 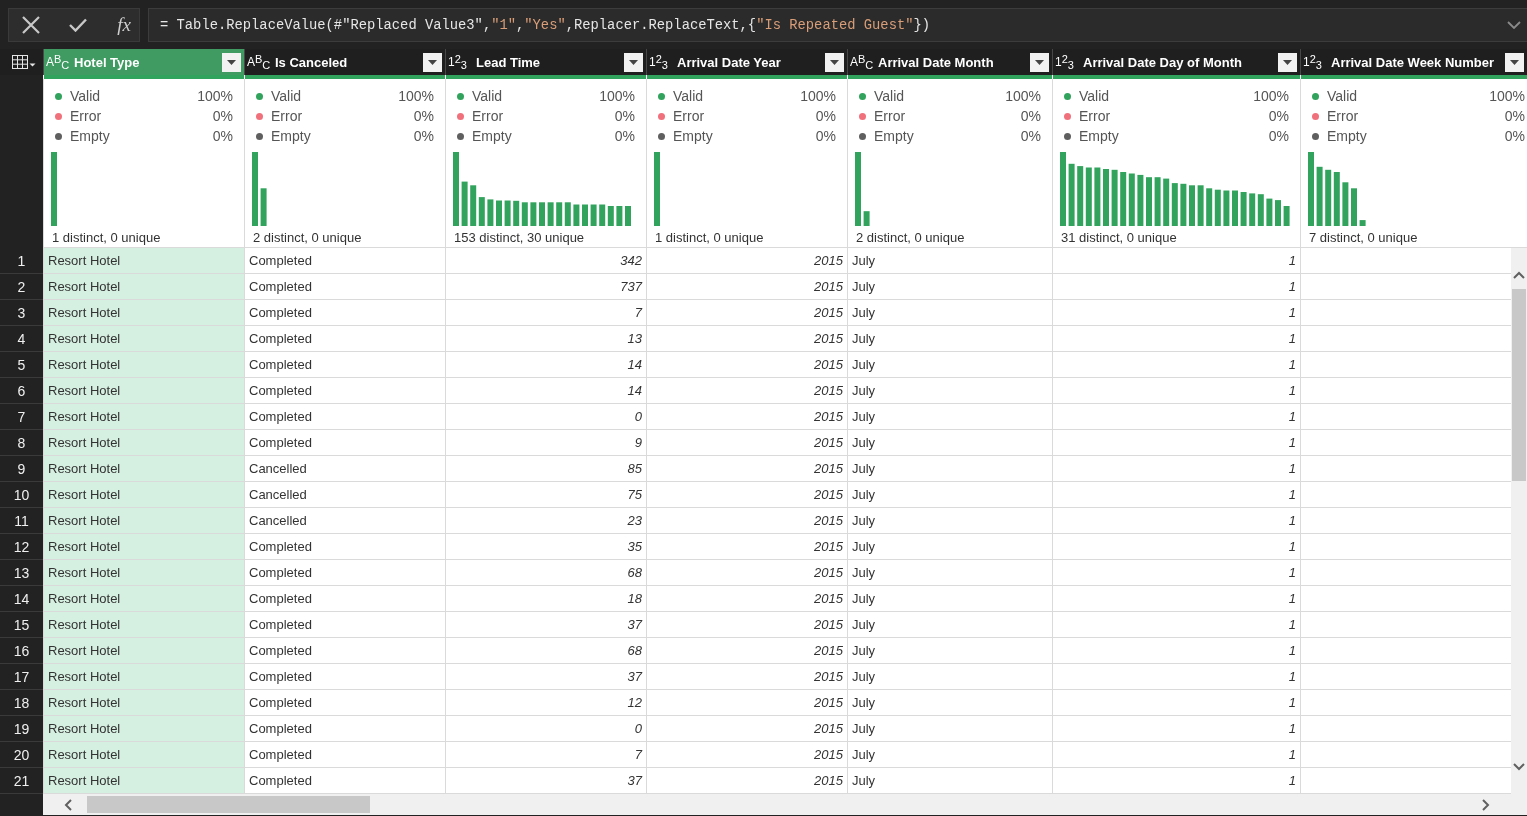 I want to click on horizontal-scrollbar, so click(x=785, y=804).